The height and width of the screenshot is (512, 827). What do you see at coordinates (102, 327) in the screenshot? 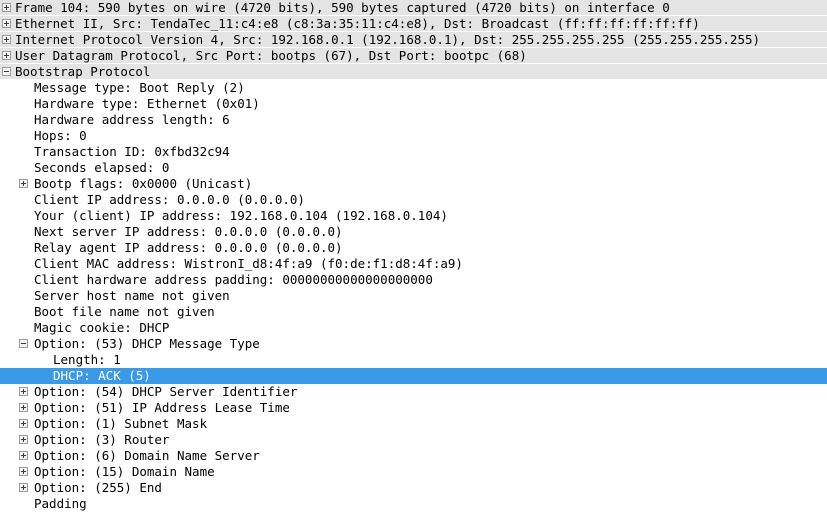
I see `tree-row-label: Magic cookie: DHCP` at bounding box center [102, 327].